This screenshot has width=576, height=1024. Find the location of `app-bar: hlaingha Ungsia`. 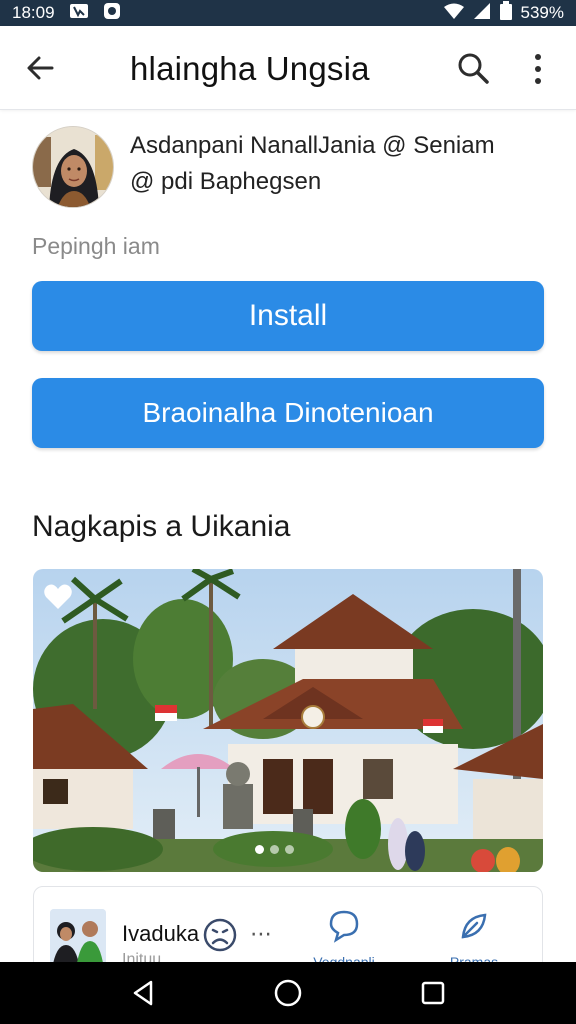

app-bar: hlaingha Ungsia is located at coordinates (288, 68).